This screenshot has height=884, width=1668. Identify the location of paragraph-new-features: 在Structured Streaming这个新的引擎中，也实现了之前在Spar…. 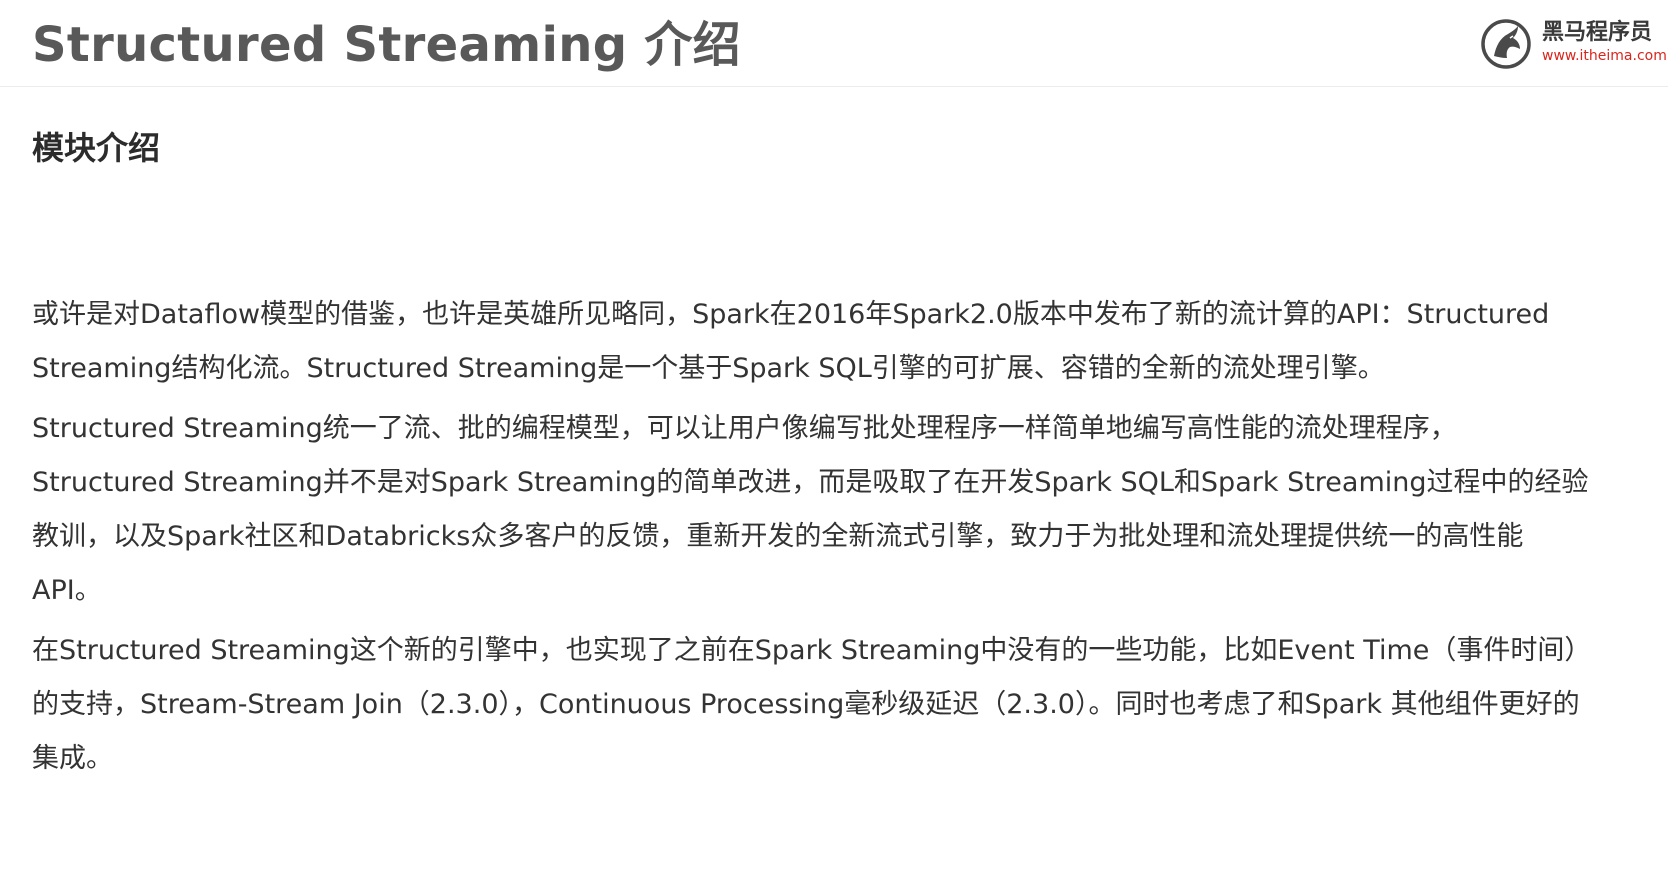
(812, 704).